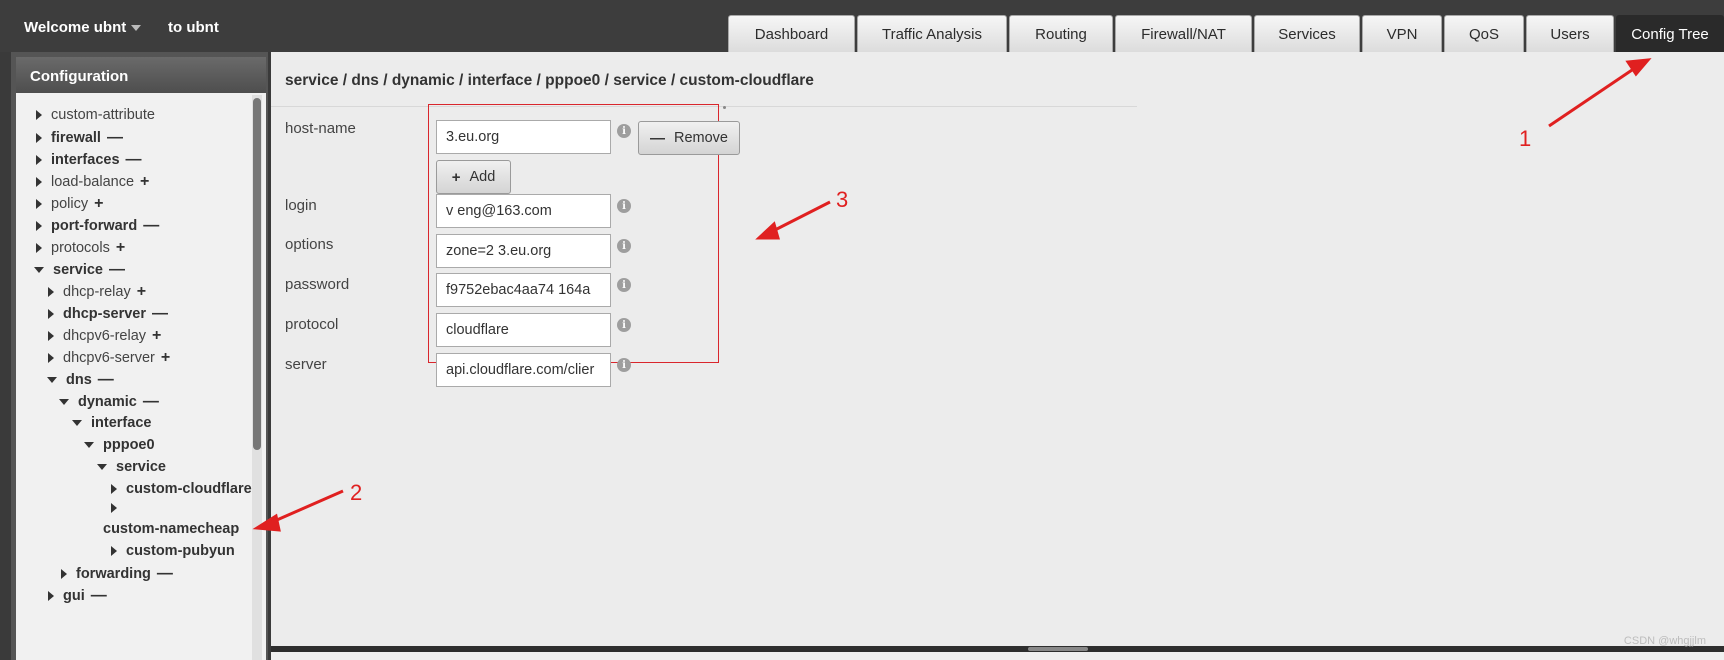 Image resolution: width=1724 pixels, height=660 pixels. What do you see at coordinates (1664, 641) in the screenshot?
I see `watermark: CSDN @whgjjlm` at bounding box center [1664, 641].